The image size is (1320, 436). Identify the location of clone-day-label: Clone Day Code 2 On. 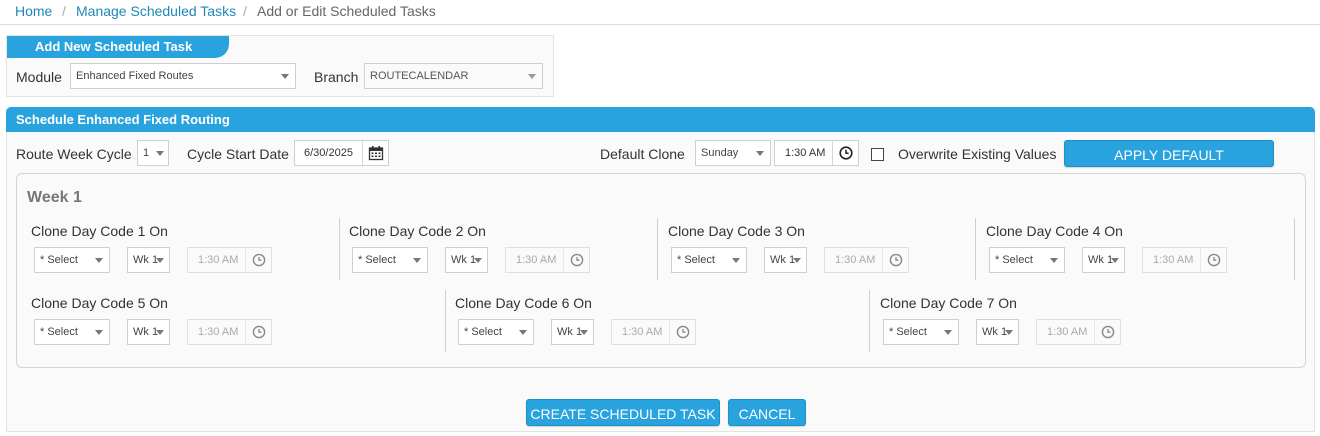
(417, 231).